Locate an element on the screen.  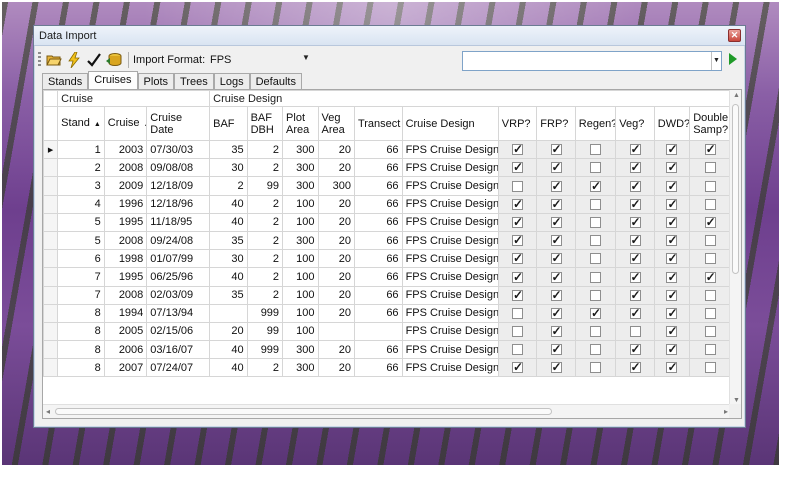
table-row: 8 2005 02/15/06 20 99 100 FPS Cruise Design is located at coordinates (387, 331).